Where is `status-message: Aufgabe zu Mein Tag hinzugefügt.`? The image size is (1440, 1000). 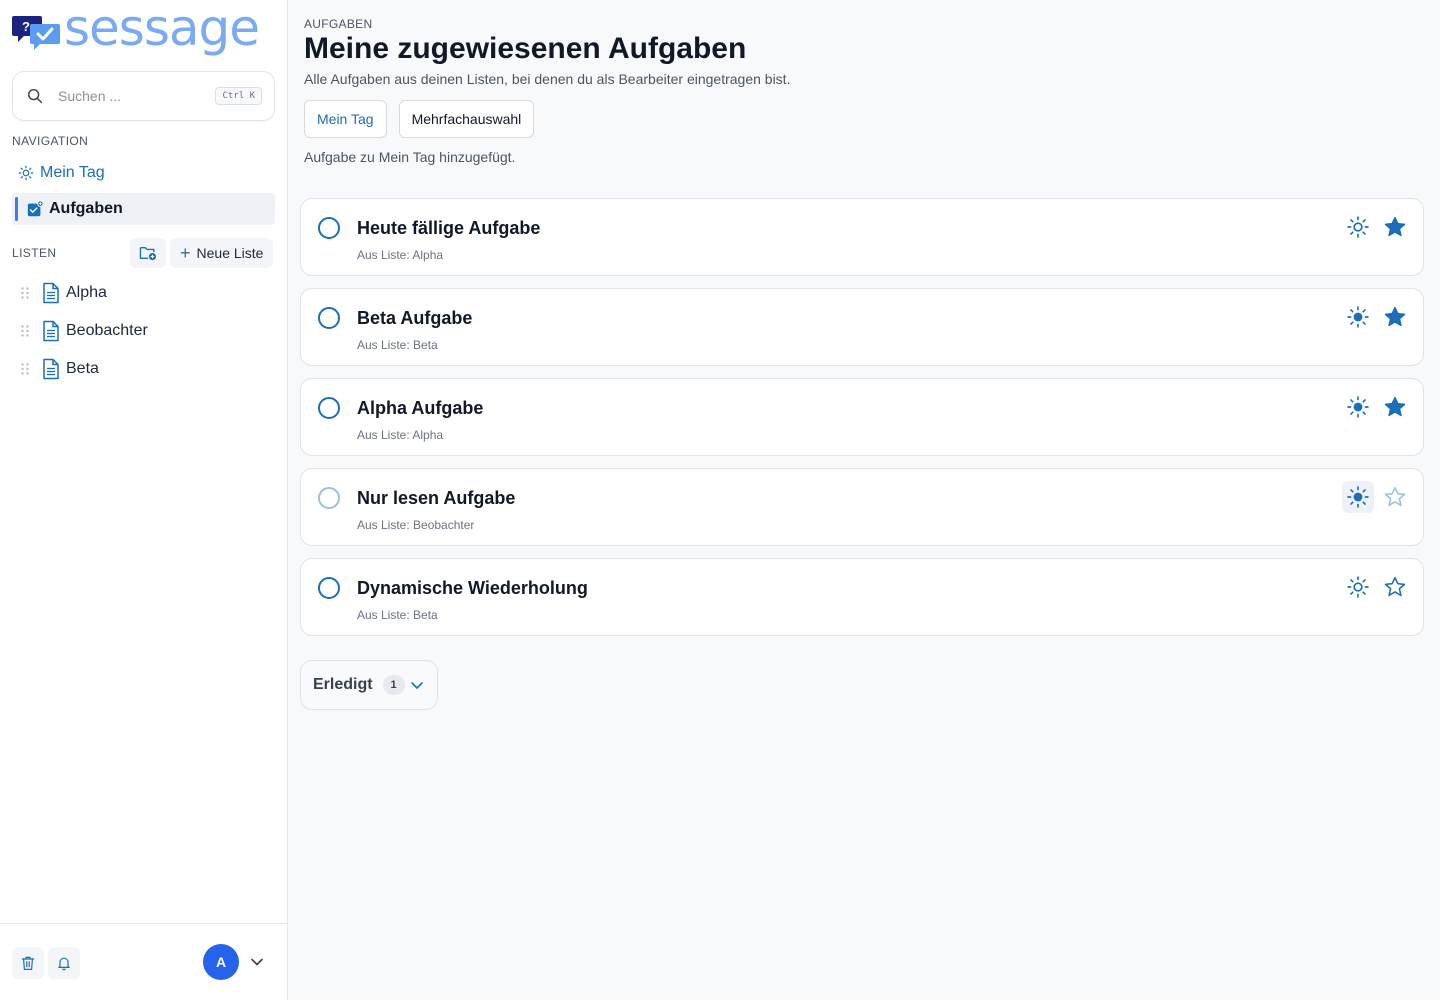
status-message: Aufgabe zu Mein Tag hinzugefügt. is located at coordinates (410, 157).